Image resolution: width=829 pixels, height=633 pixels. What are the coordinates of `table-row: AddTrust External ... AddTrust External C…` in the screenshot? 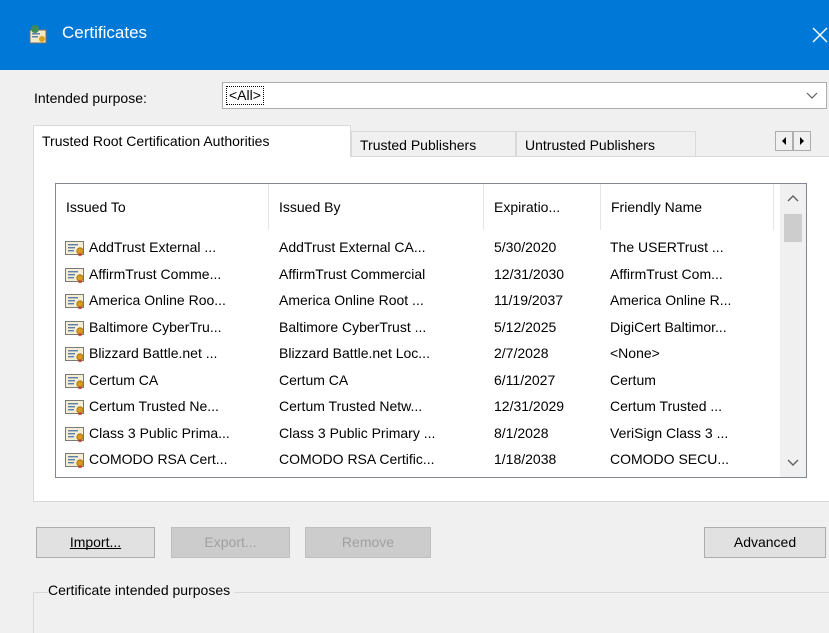 It's located at (415, 247).